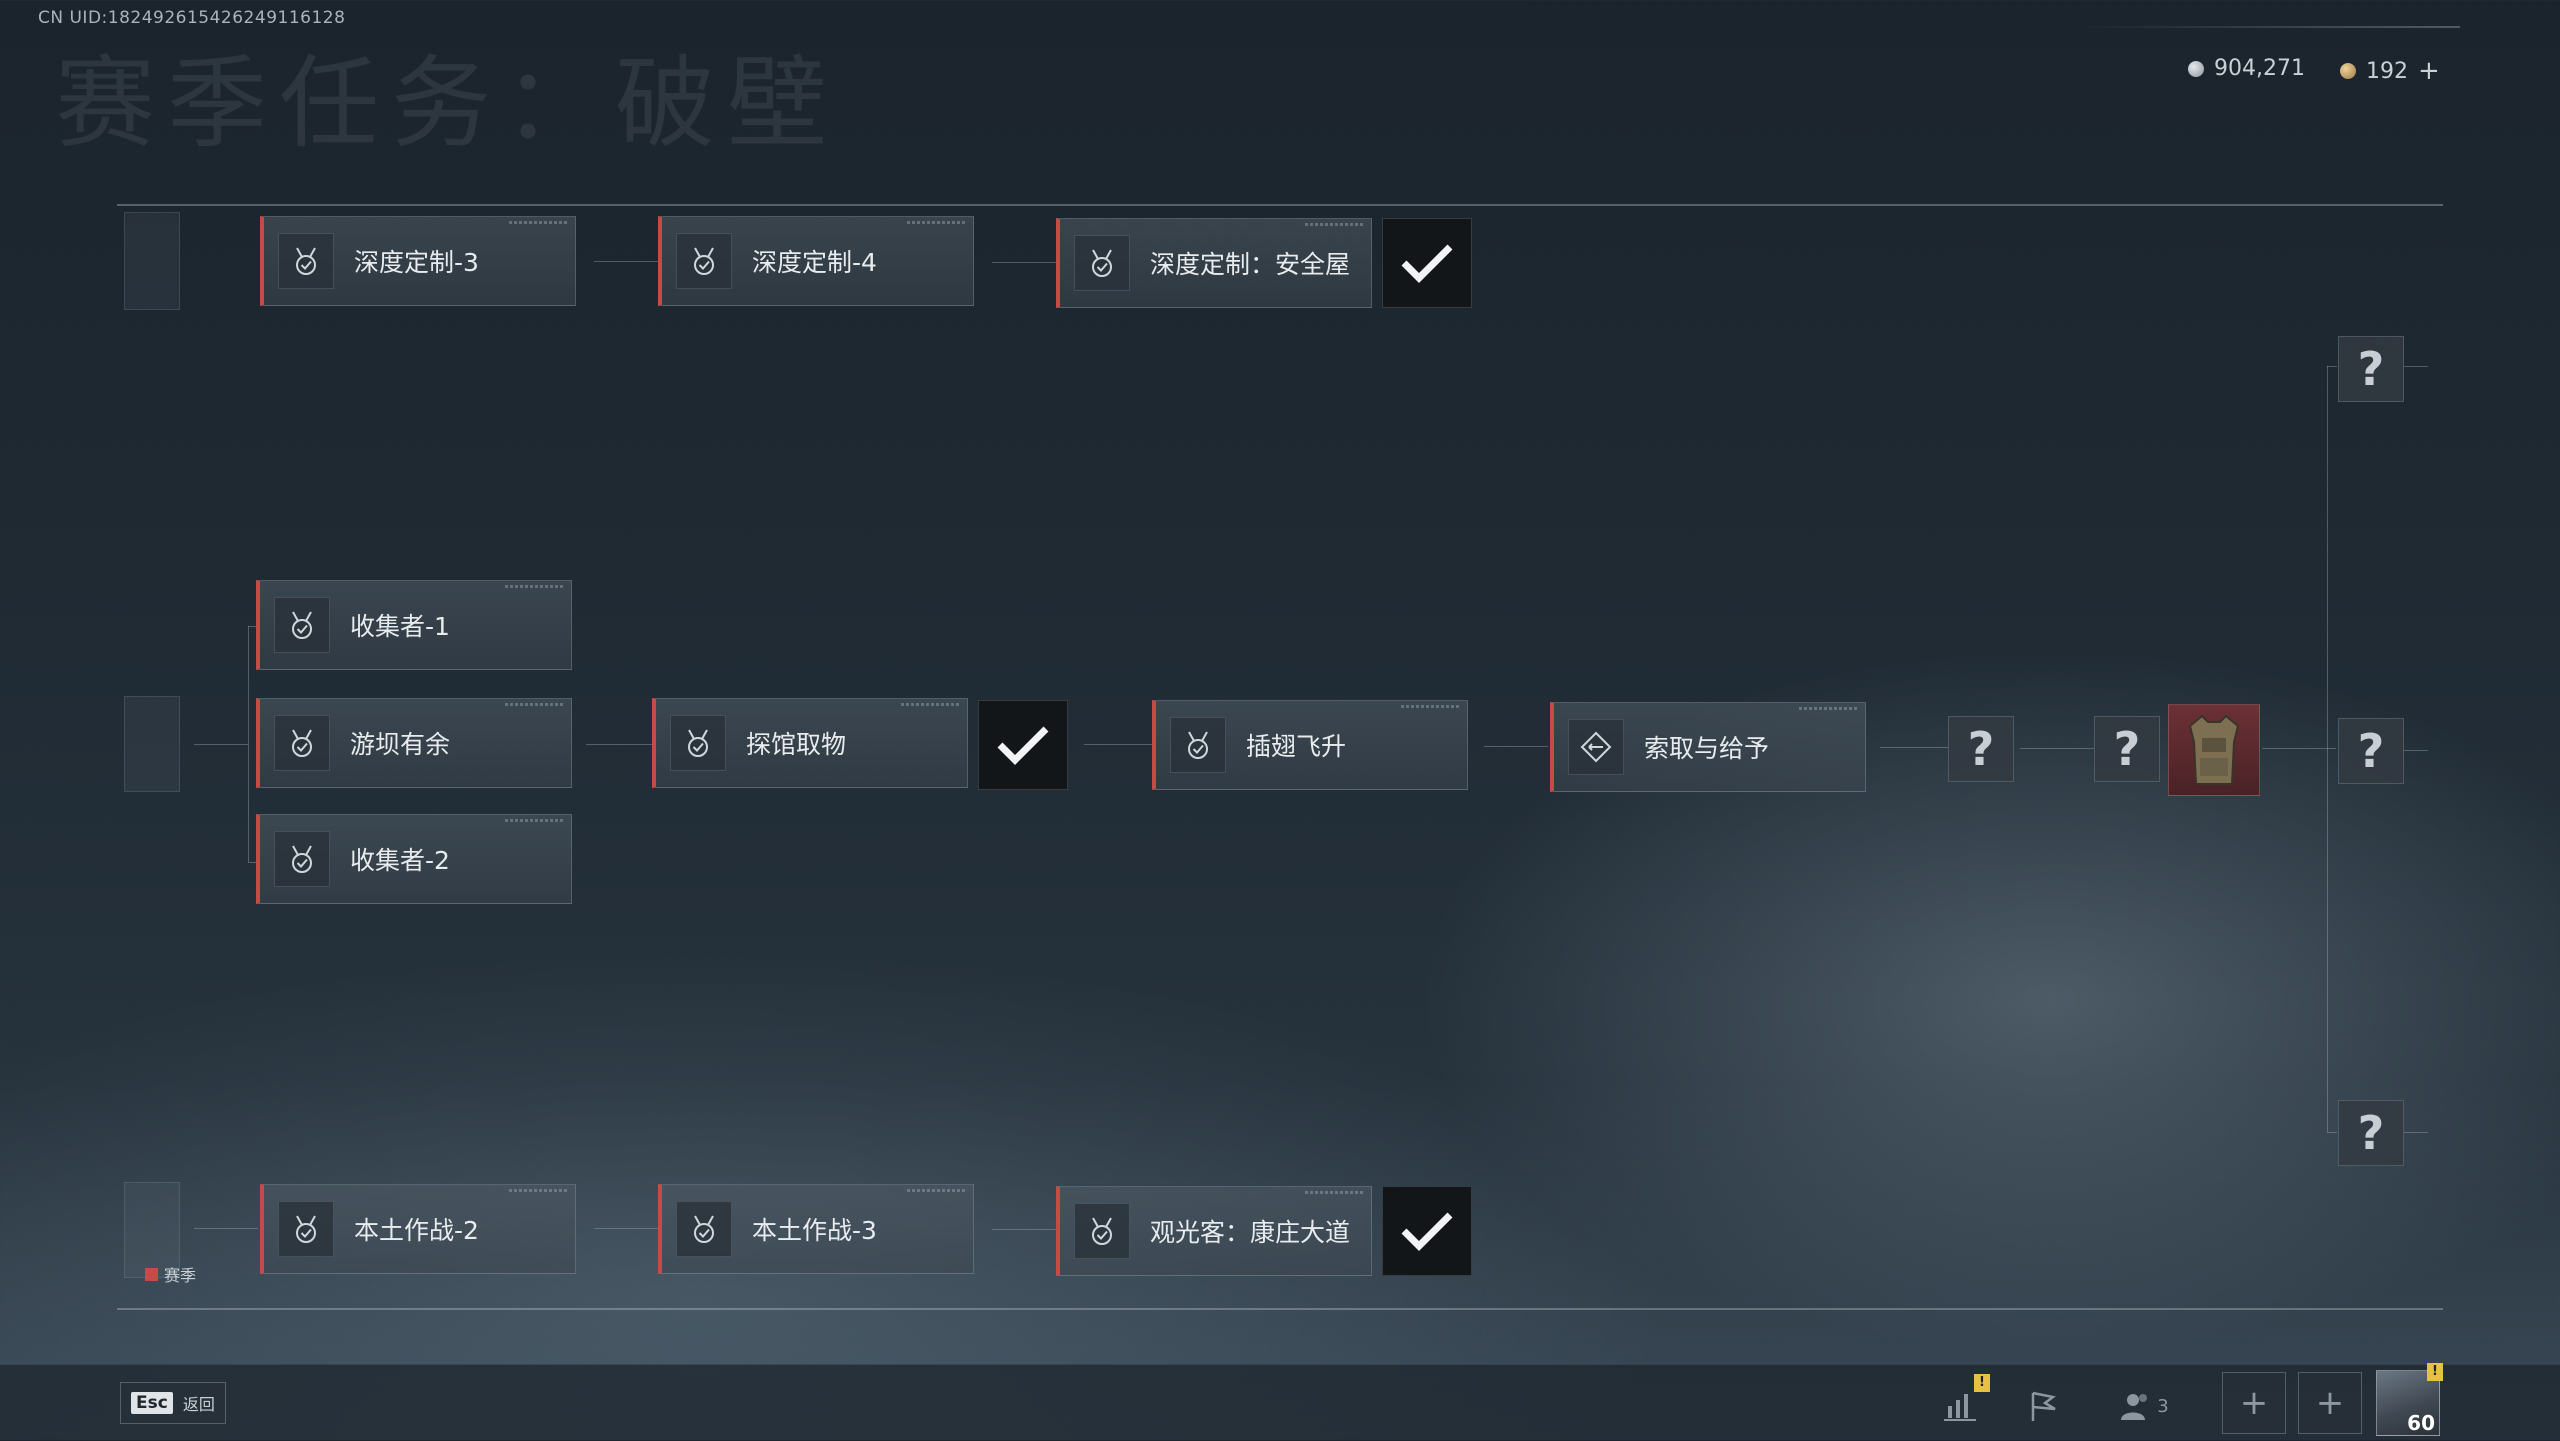 This screenshot has width=2560, height=1441. What do you see at coordinates (198, 1404) in the screenshot?
I see `back-label: 返回` at bounding box center [198, 1404].